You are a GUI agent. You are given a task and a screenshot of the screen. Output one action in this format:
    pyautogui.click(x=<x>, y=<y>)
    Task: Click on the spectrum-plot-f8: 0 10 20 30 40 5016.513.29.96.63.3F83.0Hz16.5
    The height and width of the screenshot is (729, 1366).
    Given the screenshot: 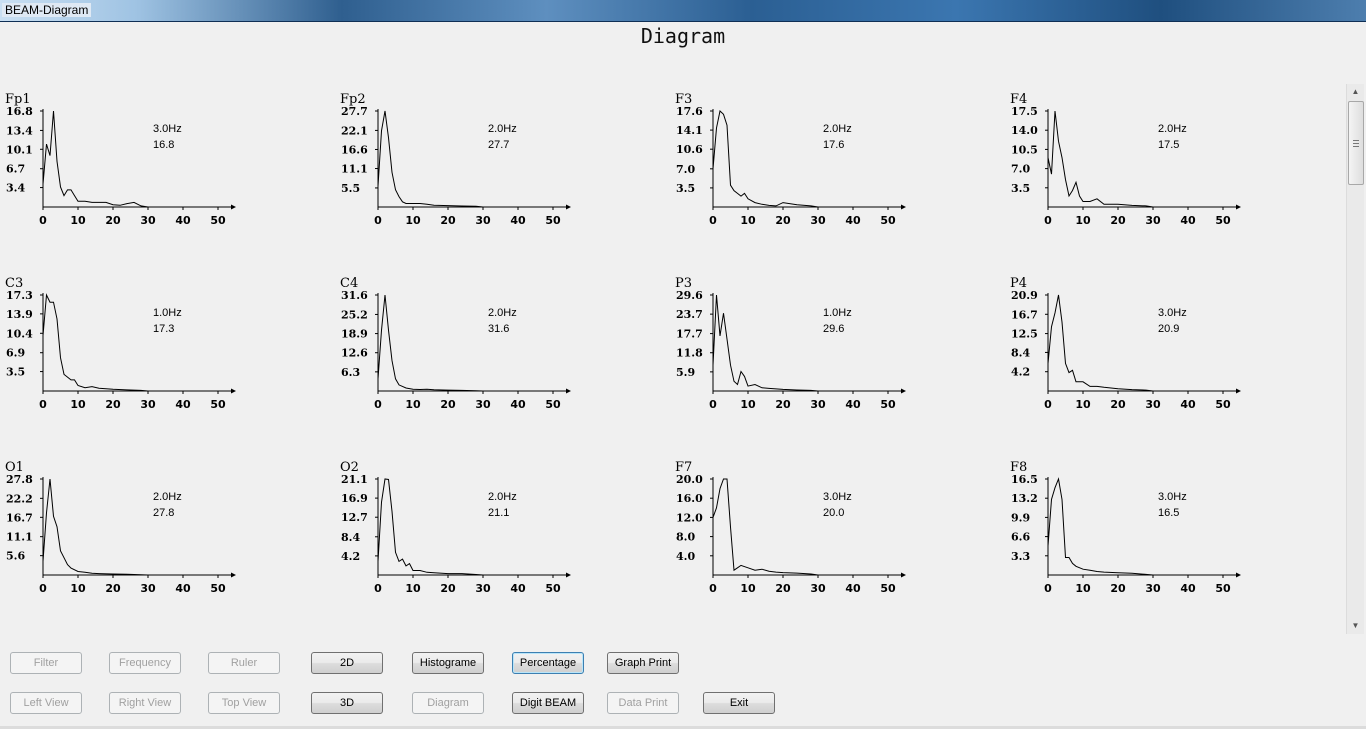 What is the action you would take?
    pyautogui.click(x=1125, y=527)
    